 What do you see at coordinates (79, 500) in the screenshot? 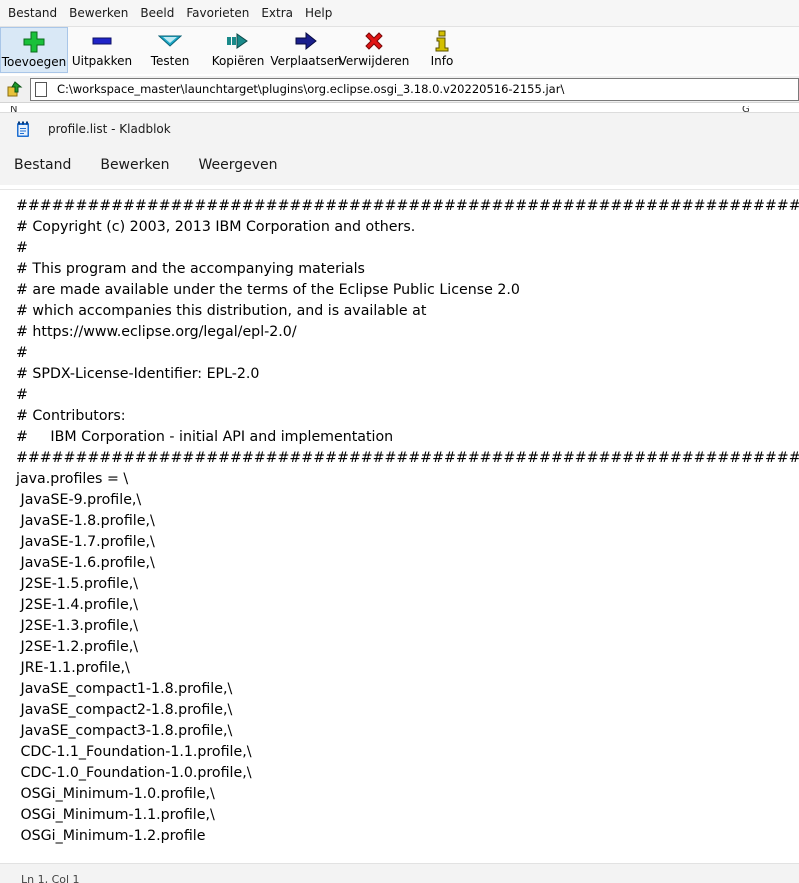
I see `text-line: JavaSE-9.profile,\` at bounding box center [79, 500].